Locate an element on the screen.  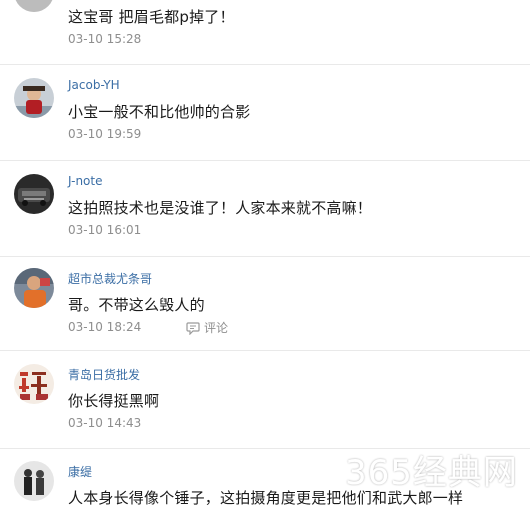
comment-text: 这宝哥 把眉毛都p掉了！ is located at coordinates (151, 17).